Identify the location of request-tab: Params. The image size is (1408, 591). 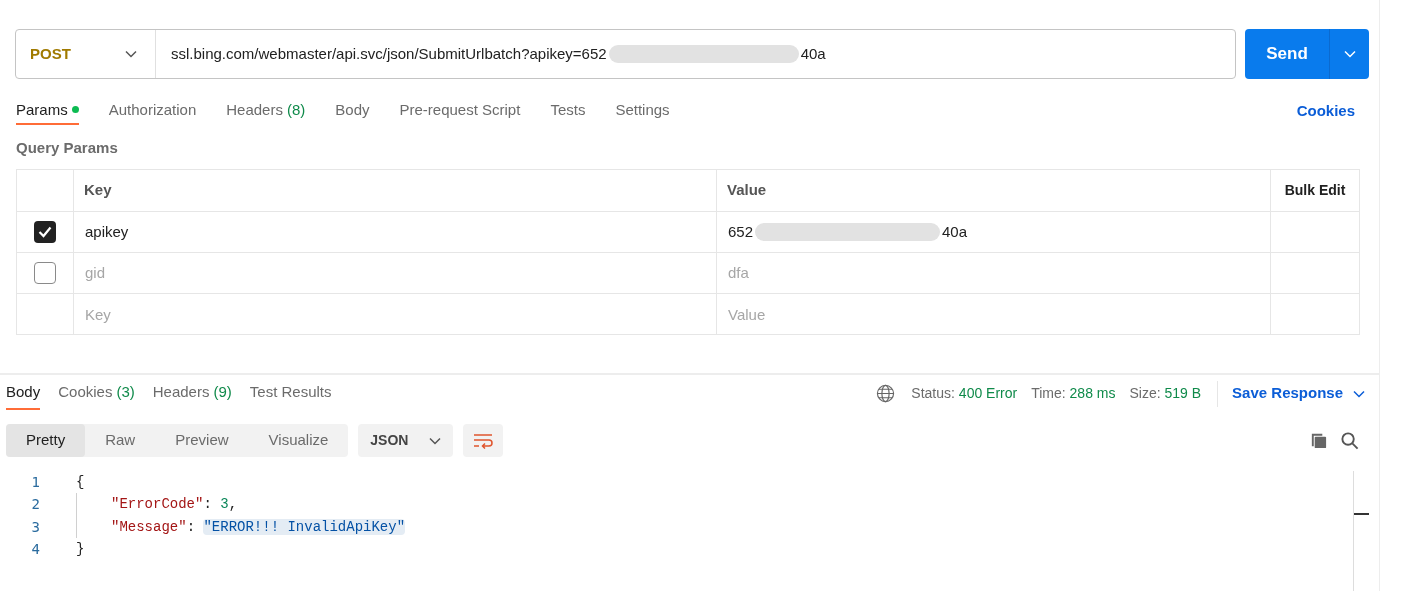
(47, 111).